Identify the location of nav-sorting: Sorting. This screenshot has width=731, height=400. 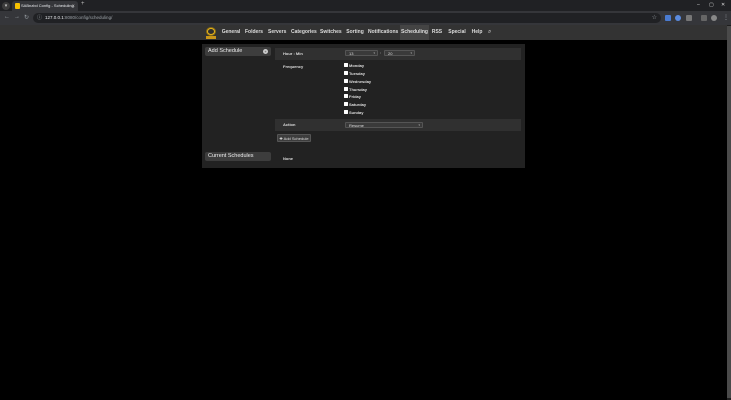
(355, 32).